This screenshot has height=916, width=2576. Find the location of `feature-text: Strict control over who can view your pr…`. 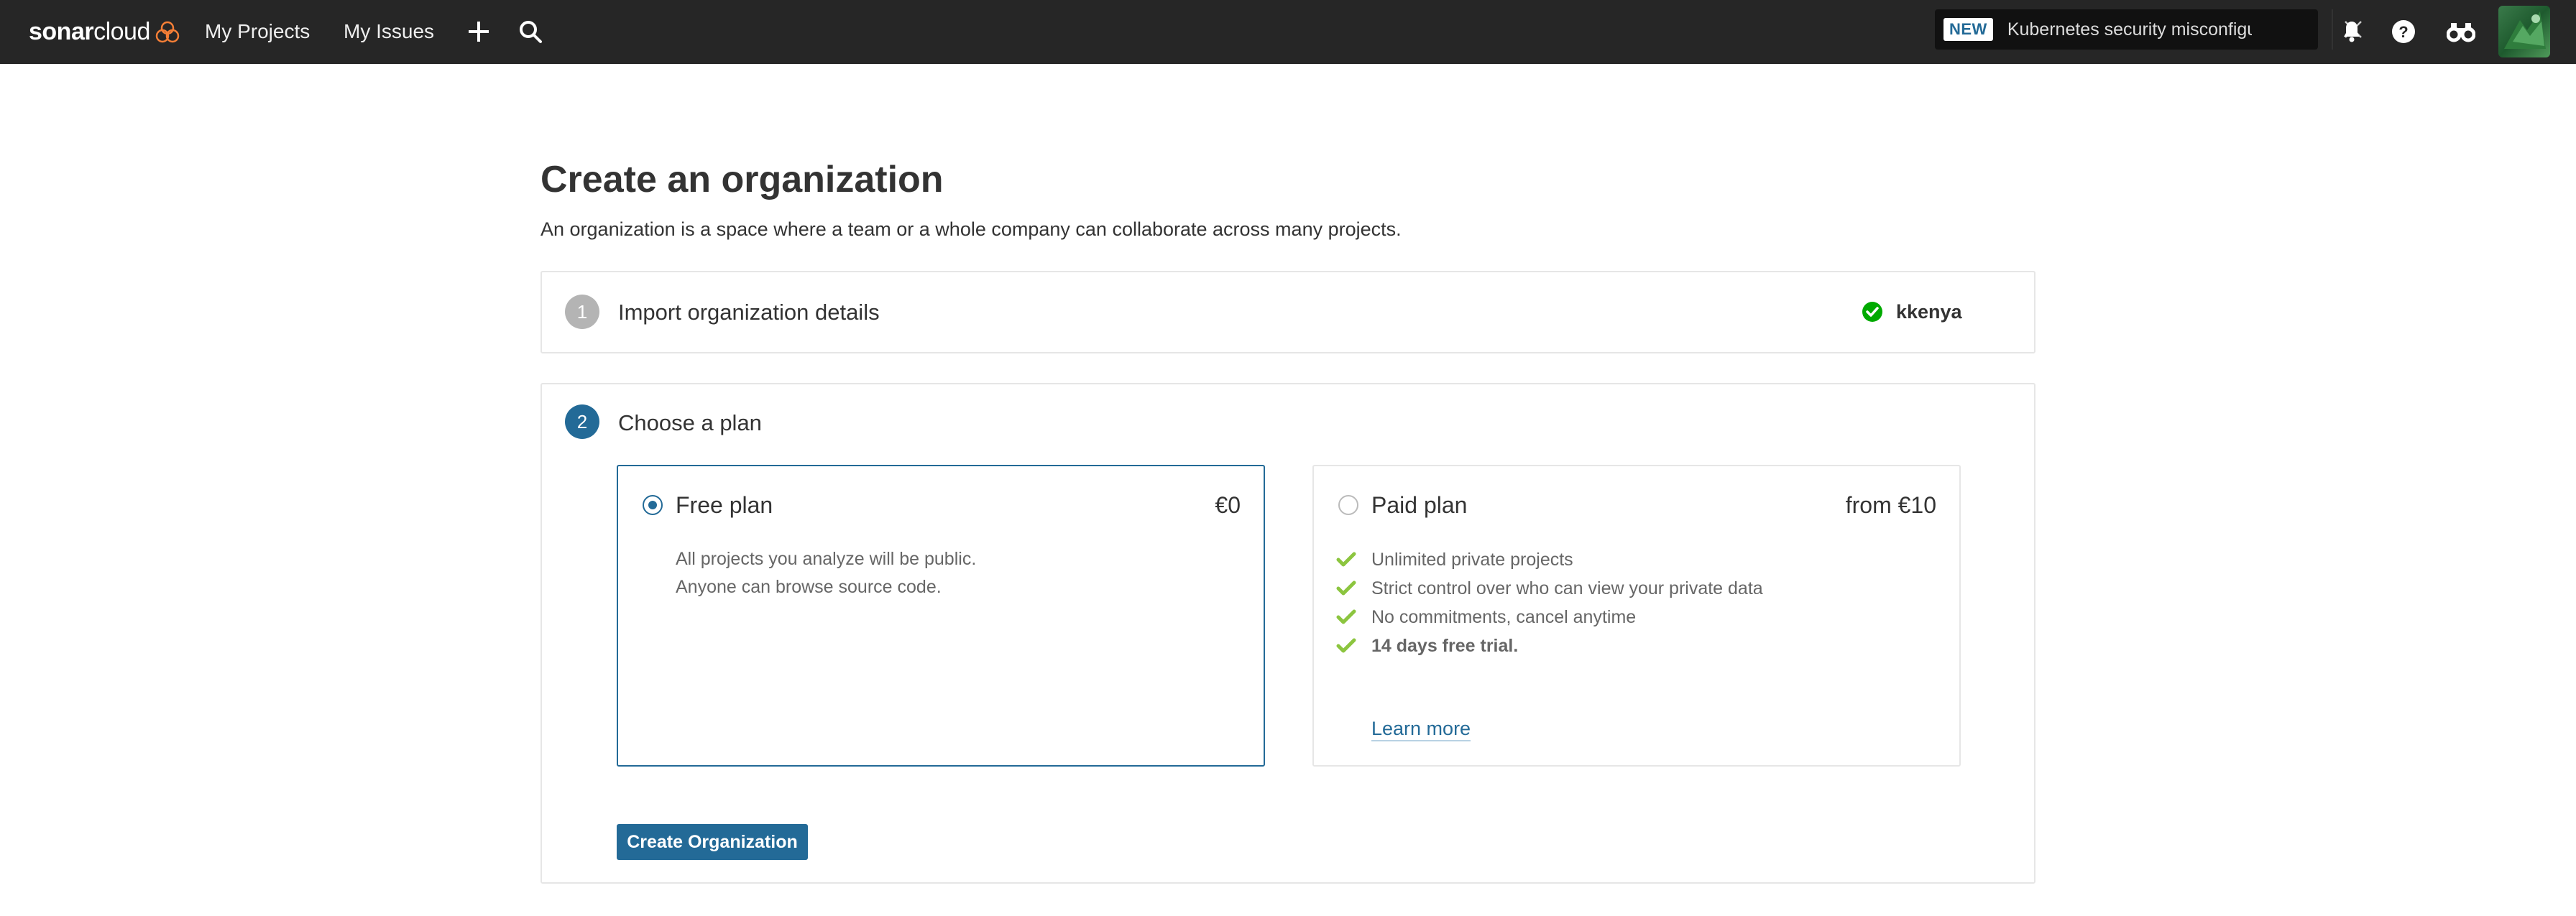

feature-text: Strict control over who can view your pr… is located at coordinates (1567, 588).